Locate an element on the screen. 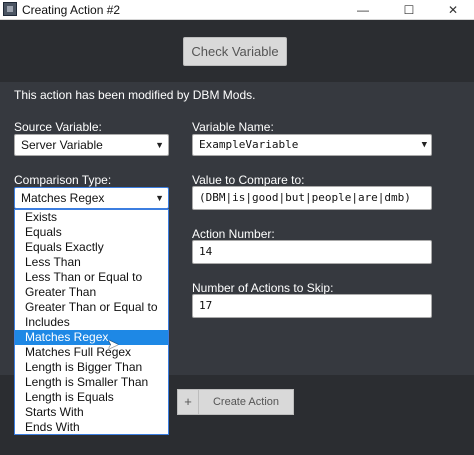  dropdown-option: Less Than is located at coordinates (91, 262).